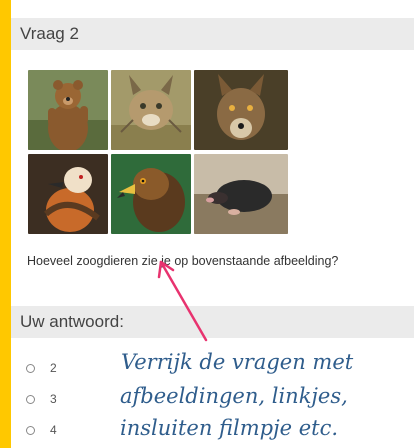 The height and width of the screenshot is (448, 414). What do you see at coordinates (53, 430) in the screenshot?
I see `answer-option-label: 4` at bounding box center [53, 430].